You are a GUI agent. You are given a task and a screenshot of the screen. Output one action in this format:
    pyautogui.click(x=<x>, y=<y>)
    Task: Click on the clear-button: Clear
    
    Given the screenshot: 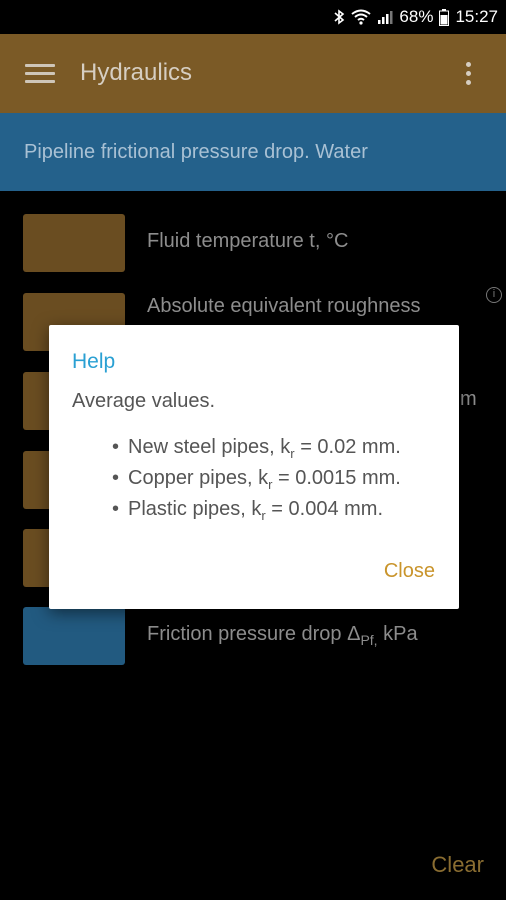 What is the action you would take?
    pyautogui.click(x=457, y=865)
    